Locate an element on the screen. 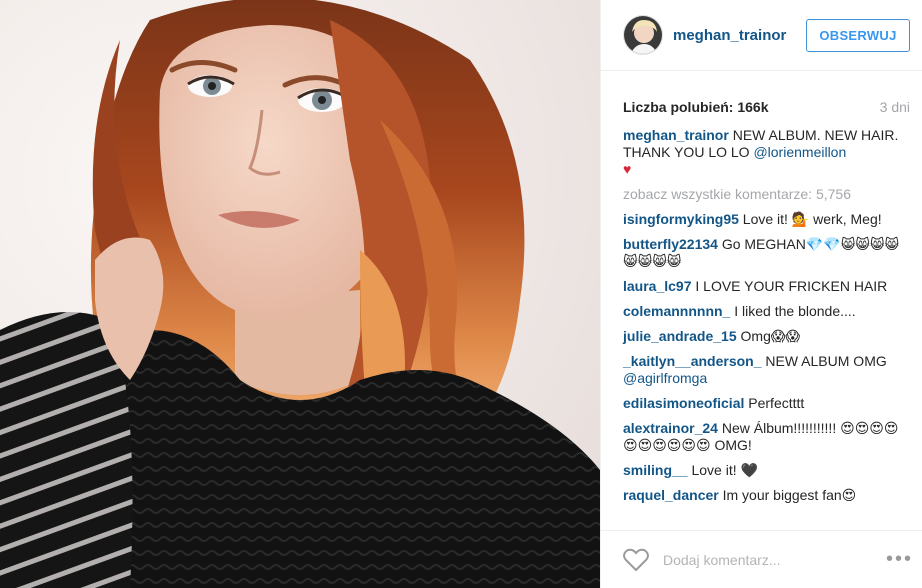 This screenshot has height=588, width=922. comment-item: raquel_dancer Im your biggest fan😍 is located at coordinates (767, 495).